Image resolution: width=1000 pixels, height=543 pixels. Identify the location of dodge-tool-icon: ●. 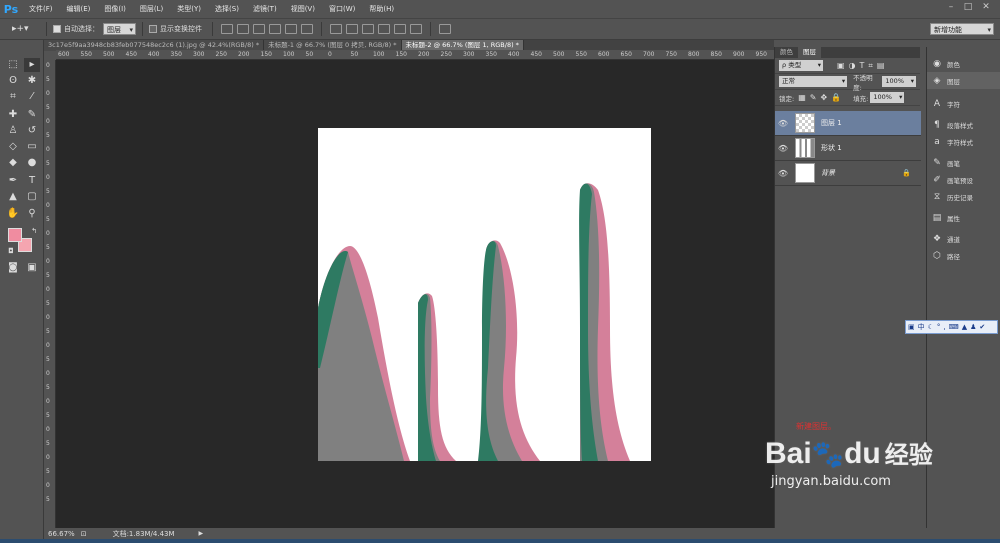
(32, 163).